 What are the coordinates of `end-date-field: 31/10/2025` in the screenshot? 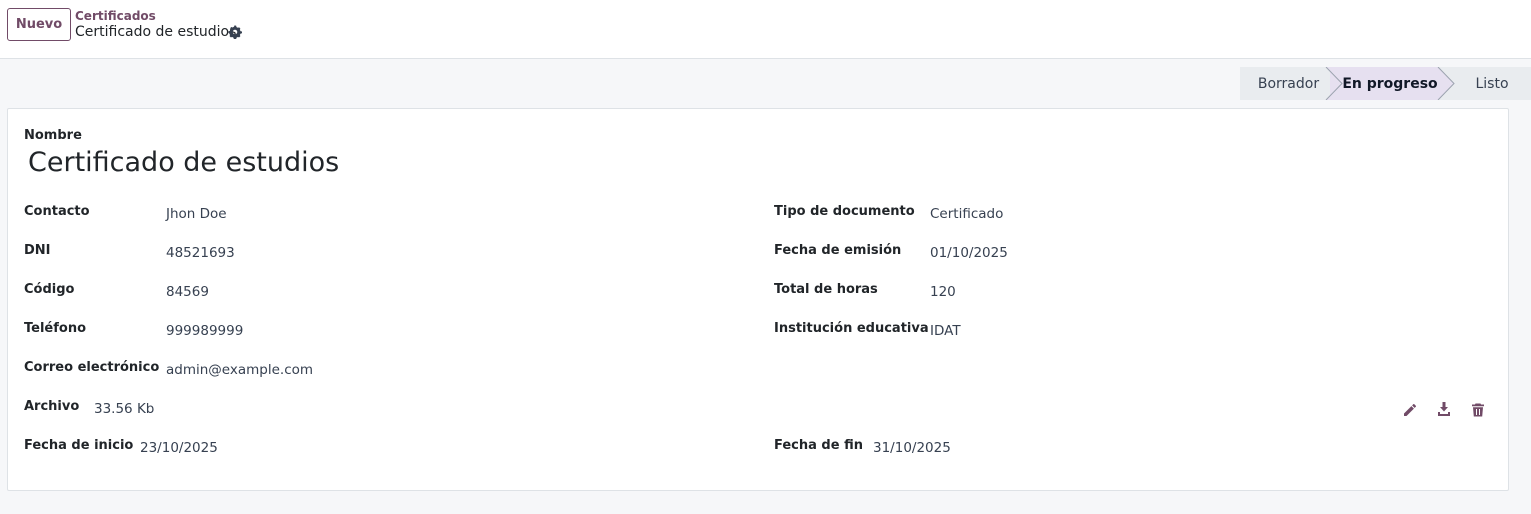 It's located at (912, 448).